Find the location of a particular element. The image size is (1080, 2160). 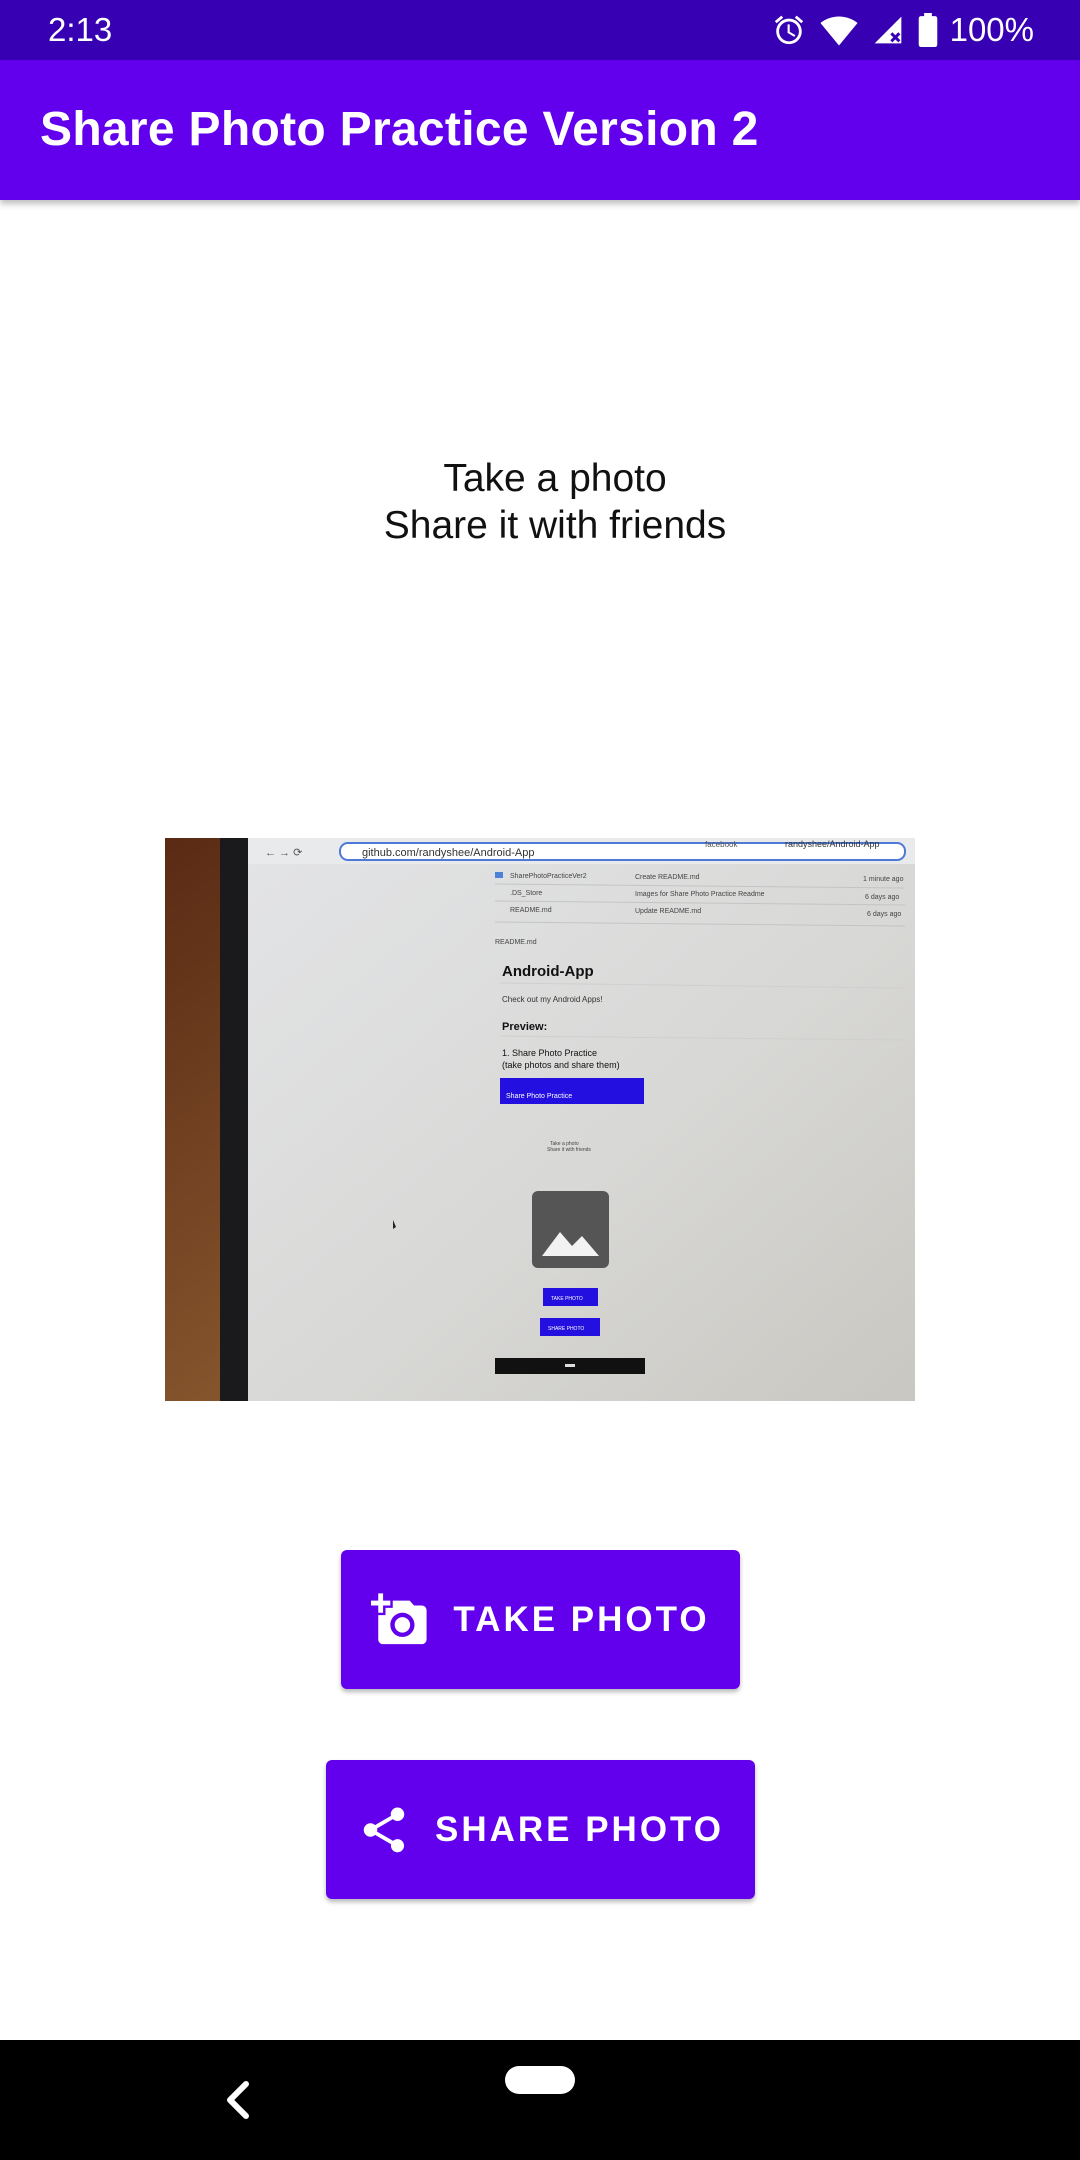

app-title: Share Photo Practice Version 2 is located at coordinates (399, 129).